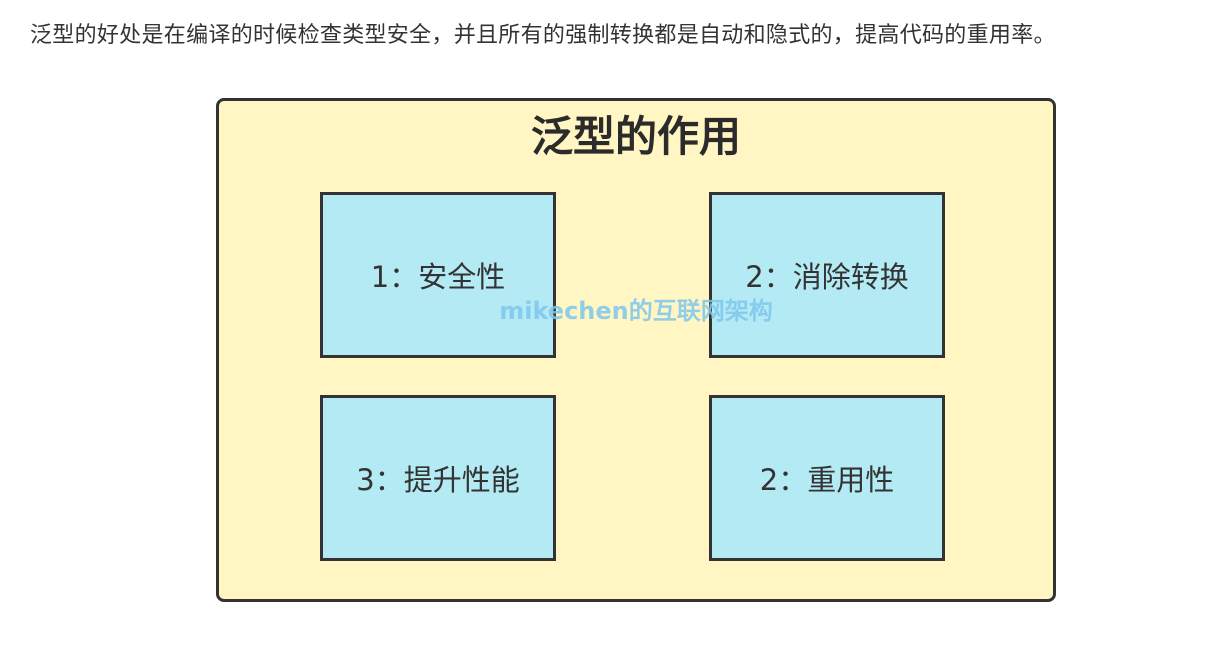 The height and width of the screenshot is (647, 1226). What do you see at coordinates (827, 275) in the screenshot?
I see `box-eliminate-cast: 2：消除转换` at bounding box center [827, 275].